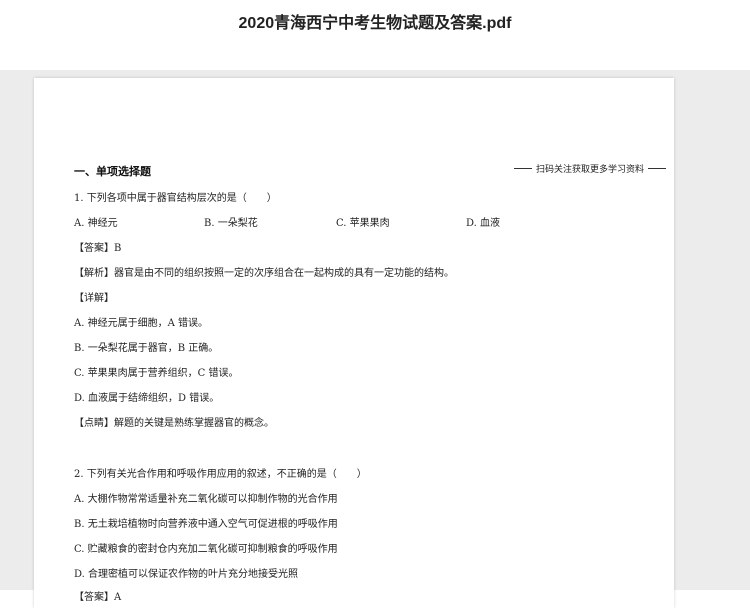 The width and height of the screenshot is (750, 608). Describe the element at coordinates (220, 474) in the screenshot. I see `question-2: 2. 下列有关光合作用和呼吸作用应用的叙述，不正确的是（ ）` at that location.